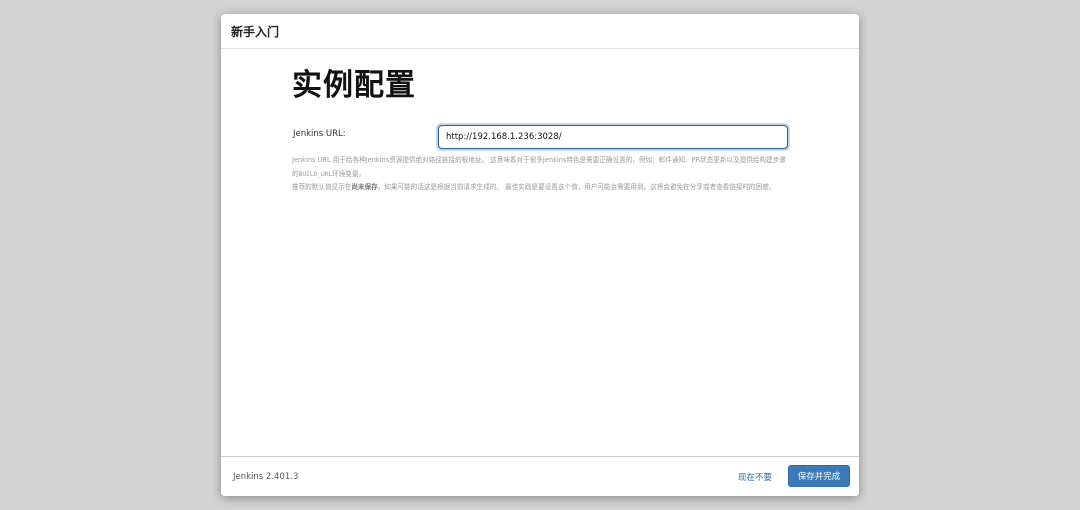 The width and height of the screenshot is (1080, 510). Describe the element at coordinates (255, 31) in the screenshot. I see `dialog-title: 新手入门` at that location.